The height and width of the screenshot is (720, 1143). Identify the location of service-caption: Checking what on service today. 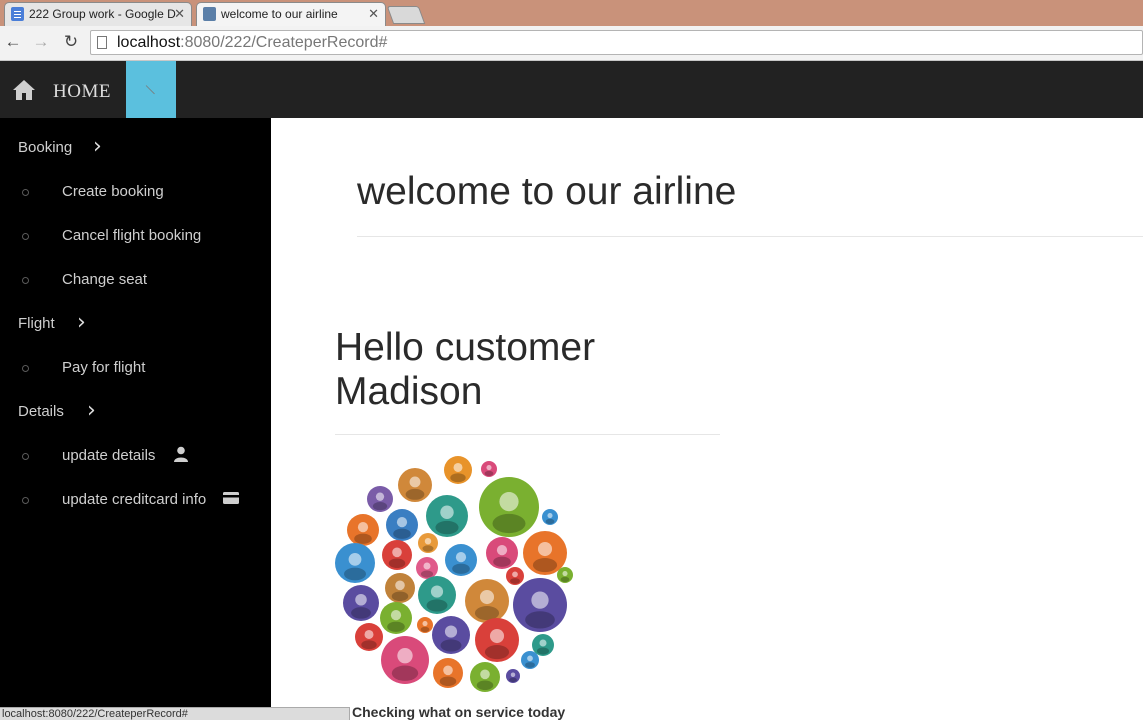
(459, 712).